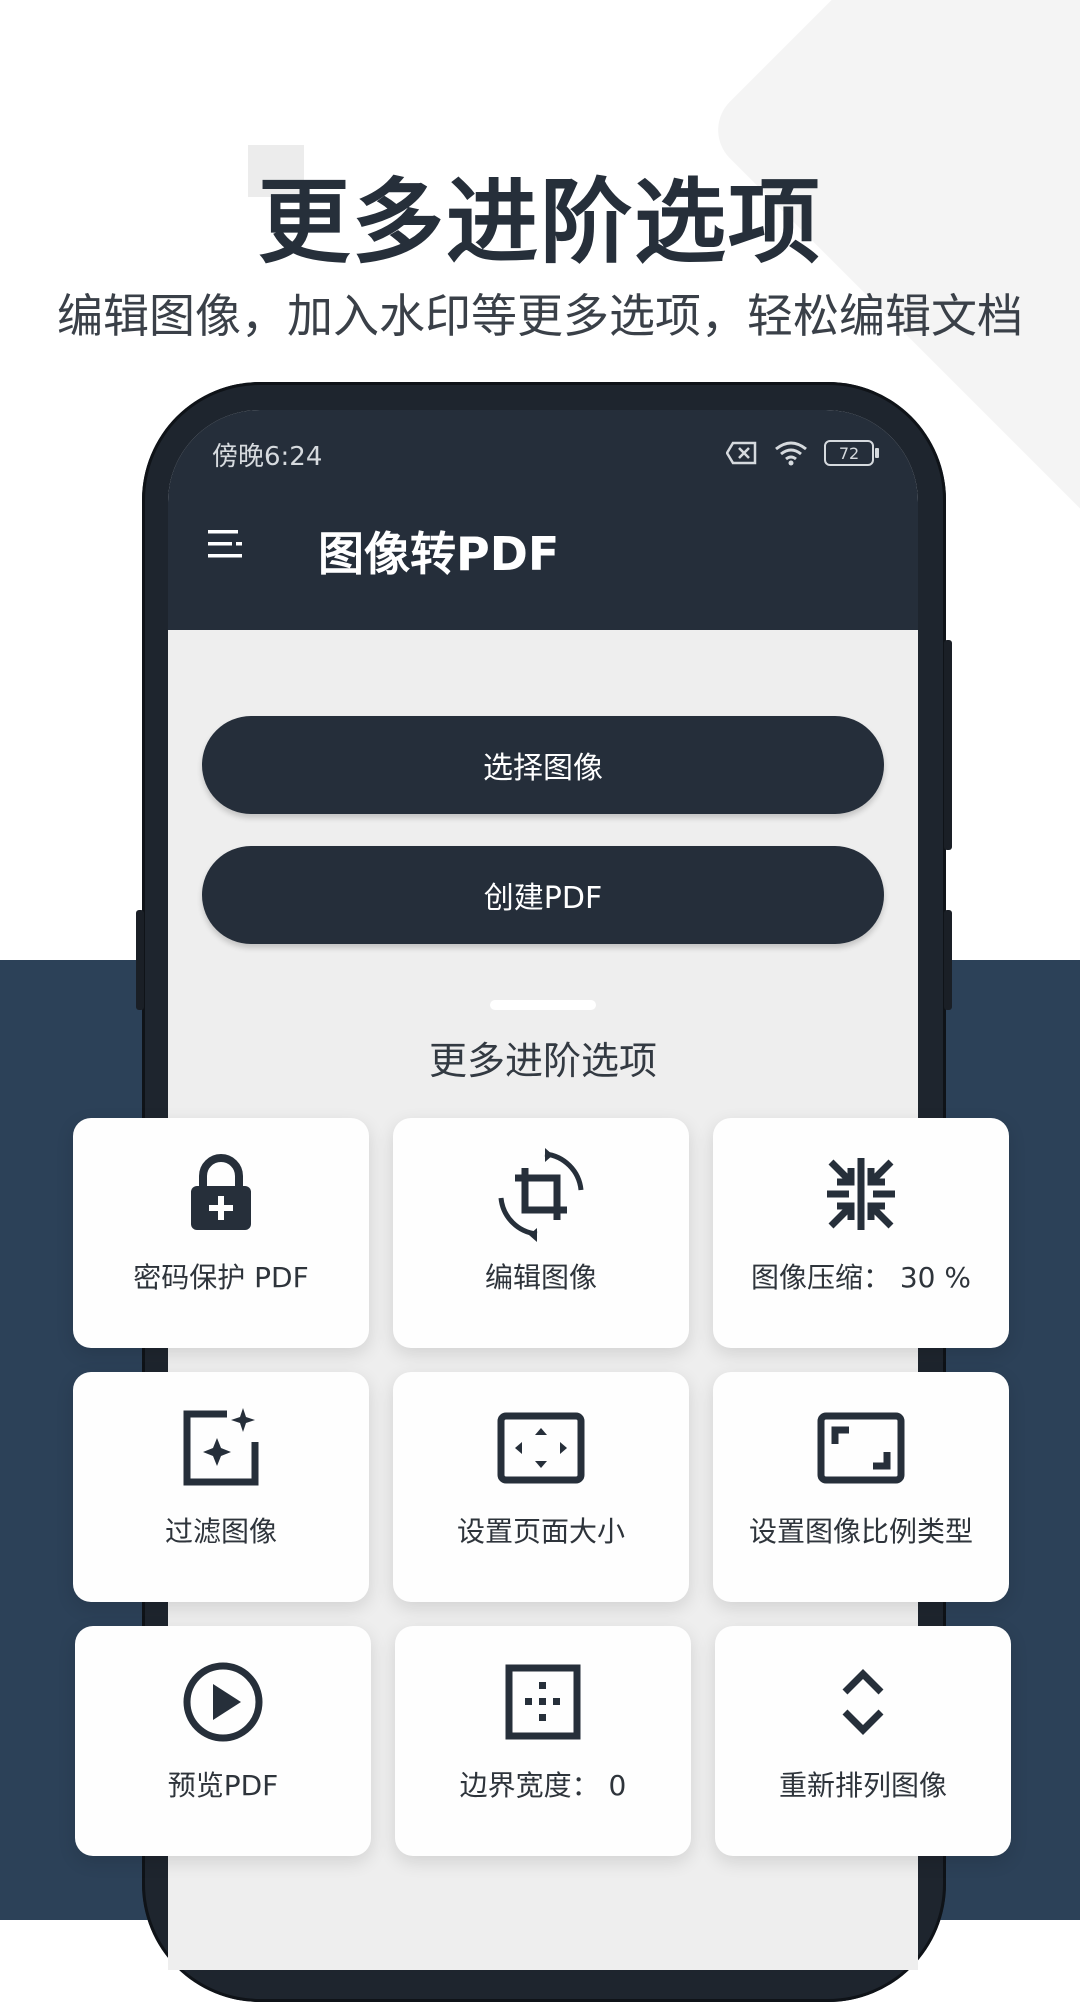 The height and width of the screenshot is (2002, 1080). I want to click on status-icons: 72, so click(802, 453).